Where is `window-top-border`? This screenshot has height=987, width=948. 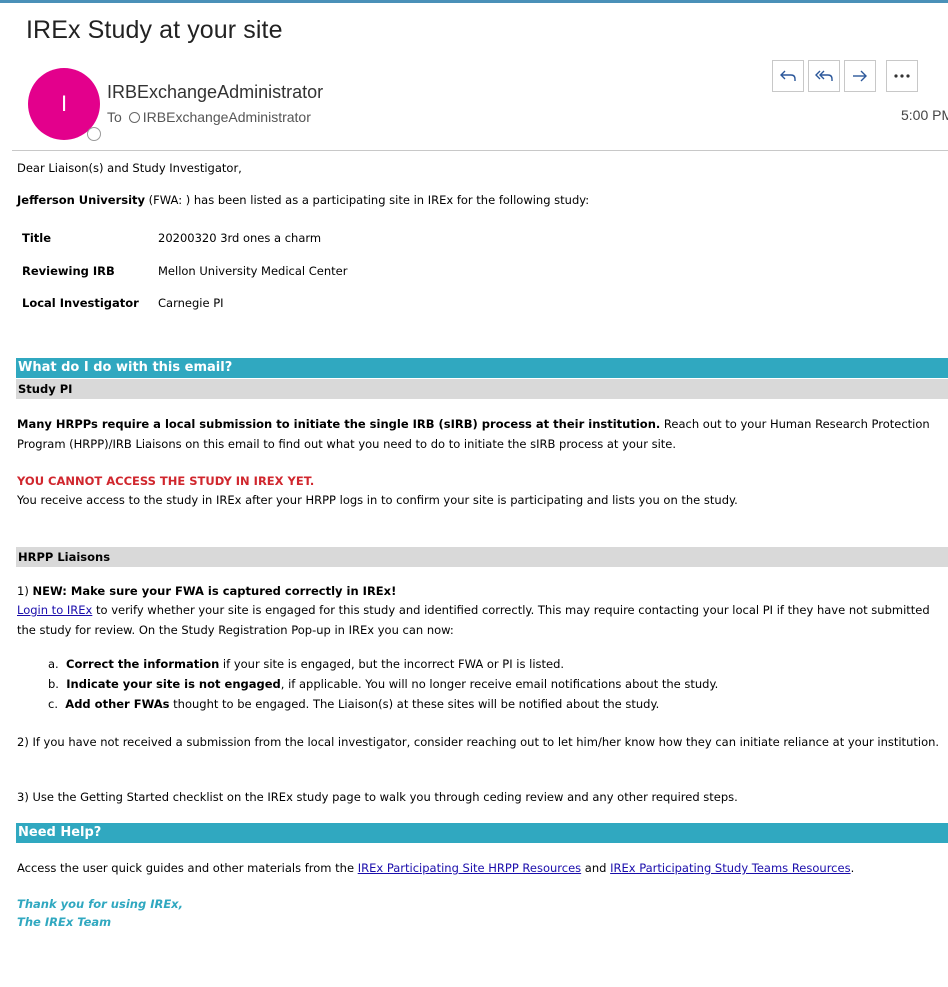 window-top-border is located at coordinates (474, 1).